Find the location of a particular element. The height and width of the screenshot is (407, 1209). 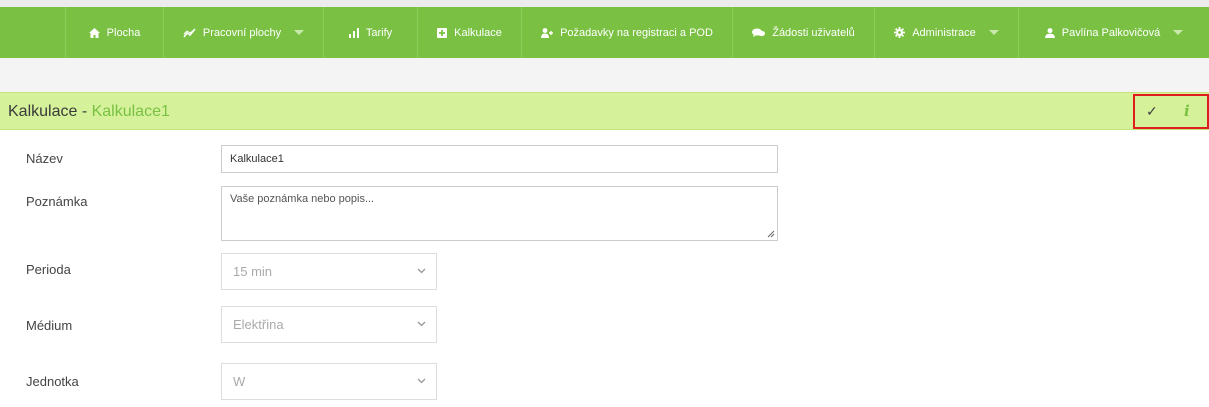

nav-item-pozadavky: Požadavky na registraci a POD is located at coordinates (627, 32).